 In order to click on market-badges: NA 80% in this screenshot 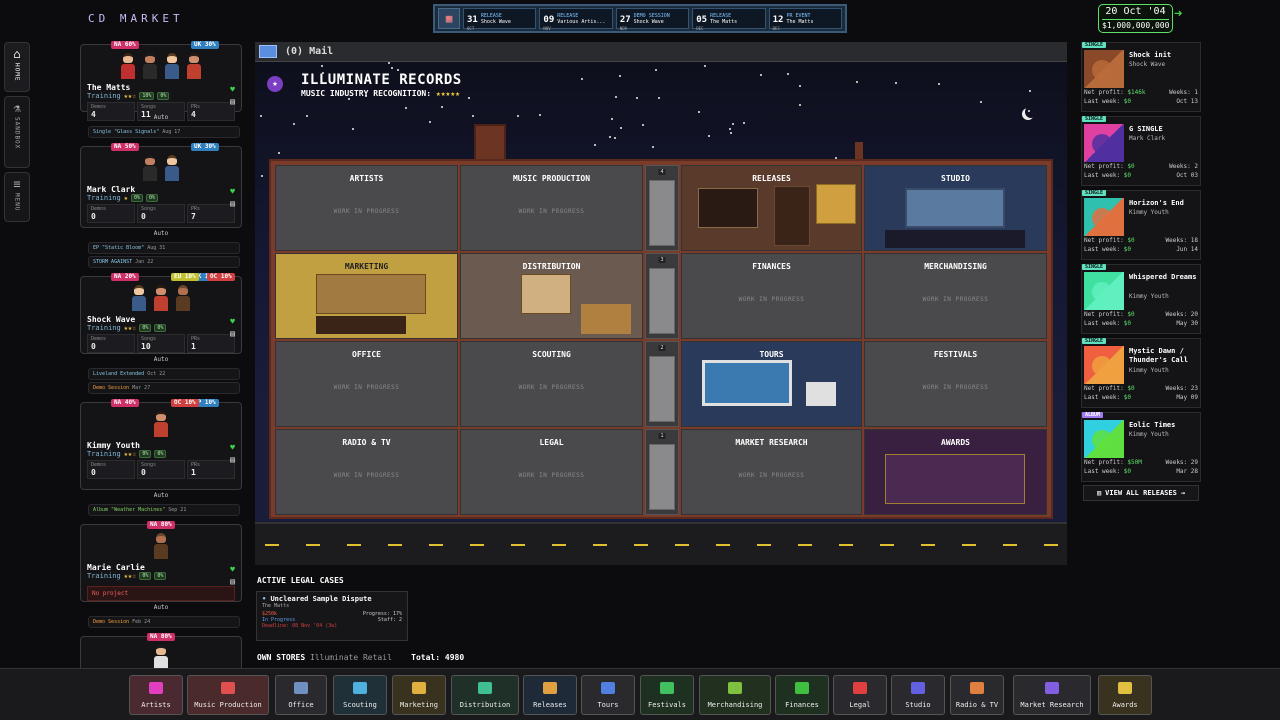, I will do `click(161, 638)`.